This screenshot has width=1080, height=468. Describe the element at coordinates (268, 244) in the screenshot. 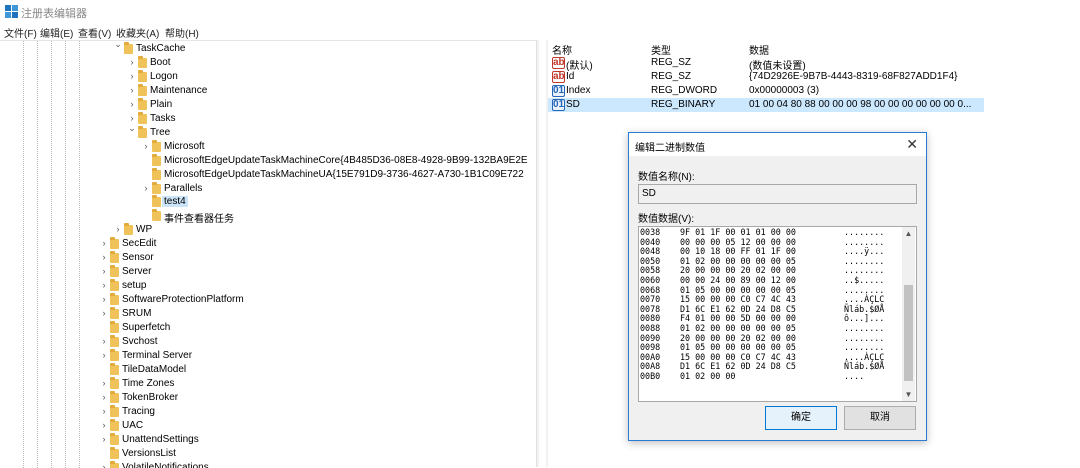

I see `tree-node: ›SecEdit` at that location.